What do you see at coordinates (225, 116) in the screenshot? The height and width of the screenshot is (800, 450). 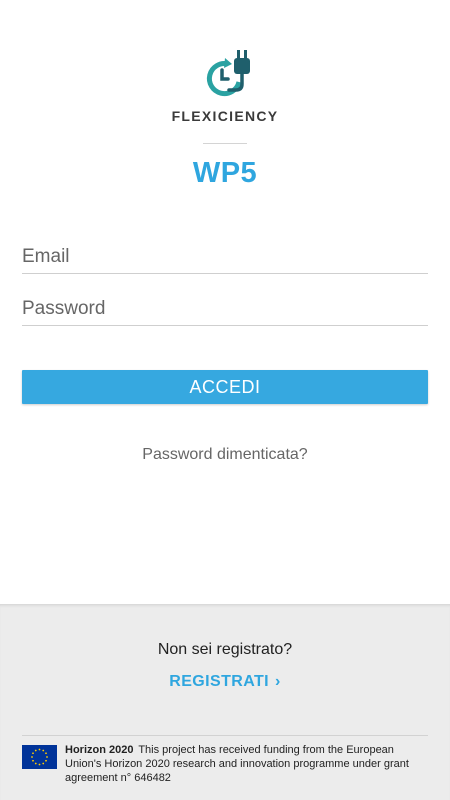 I see `brand-name: FLEXICIENCY` at bounding box center [225, 116].